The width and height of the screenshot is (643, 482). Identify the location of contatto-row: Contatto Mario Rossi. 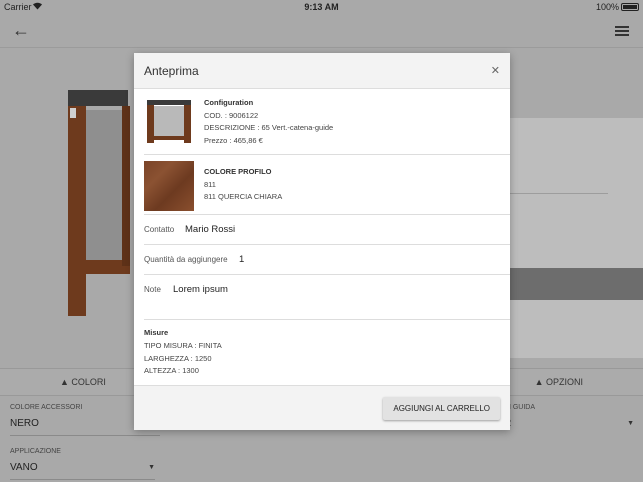
(327, 229).